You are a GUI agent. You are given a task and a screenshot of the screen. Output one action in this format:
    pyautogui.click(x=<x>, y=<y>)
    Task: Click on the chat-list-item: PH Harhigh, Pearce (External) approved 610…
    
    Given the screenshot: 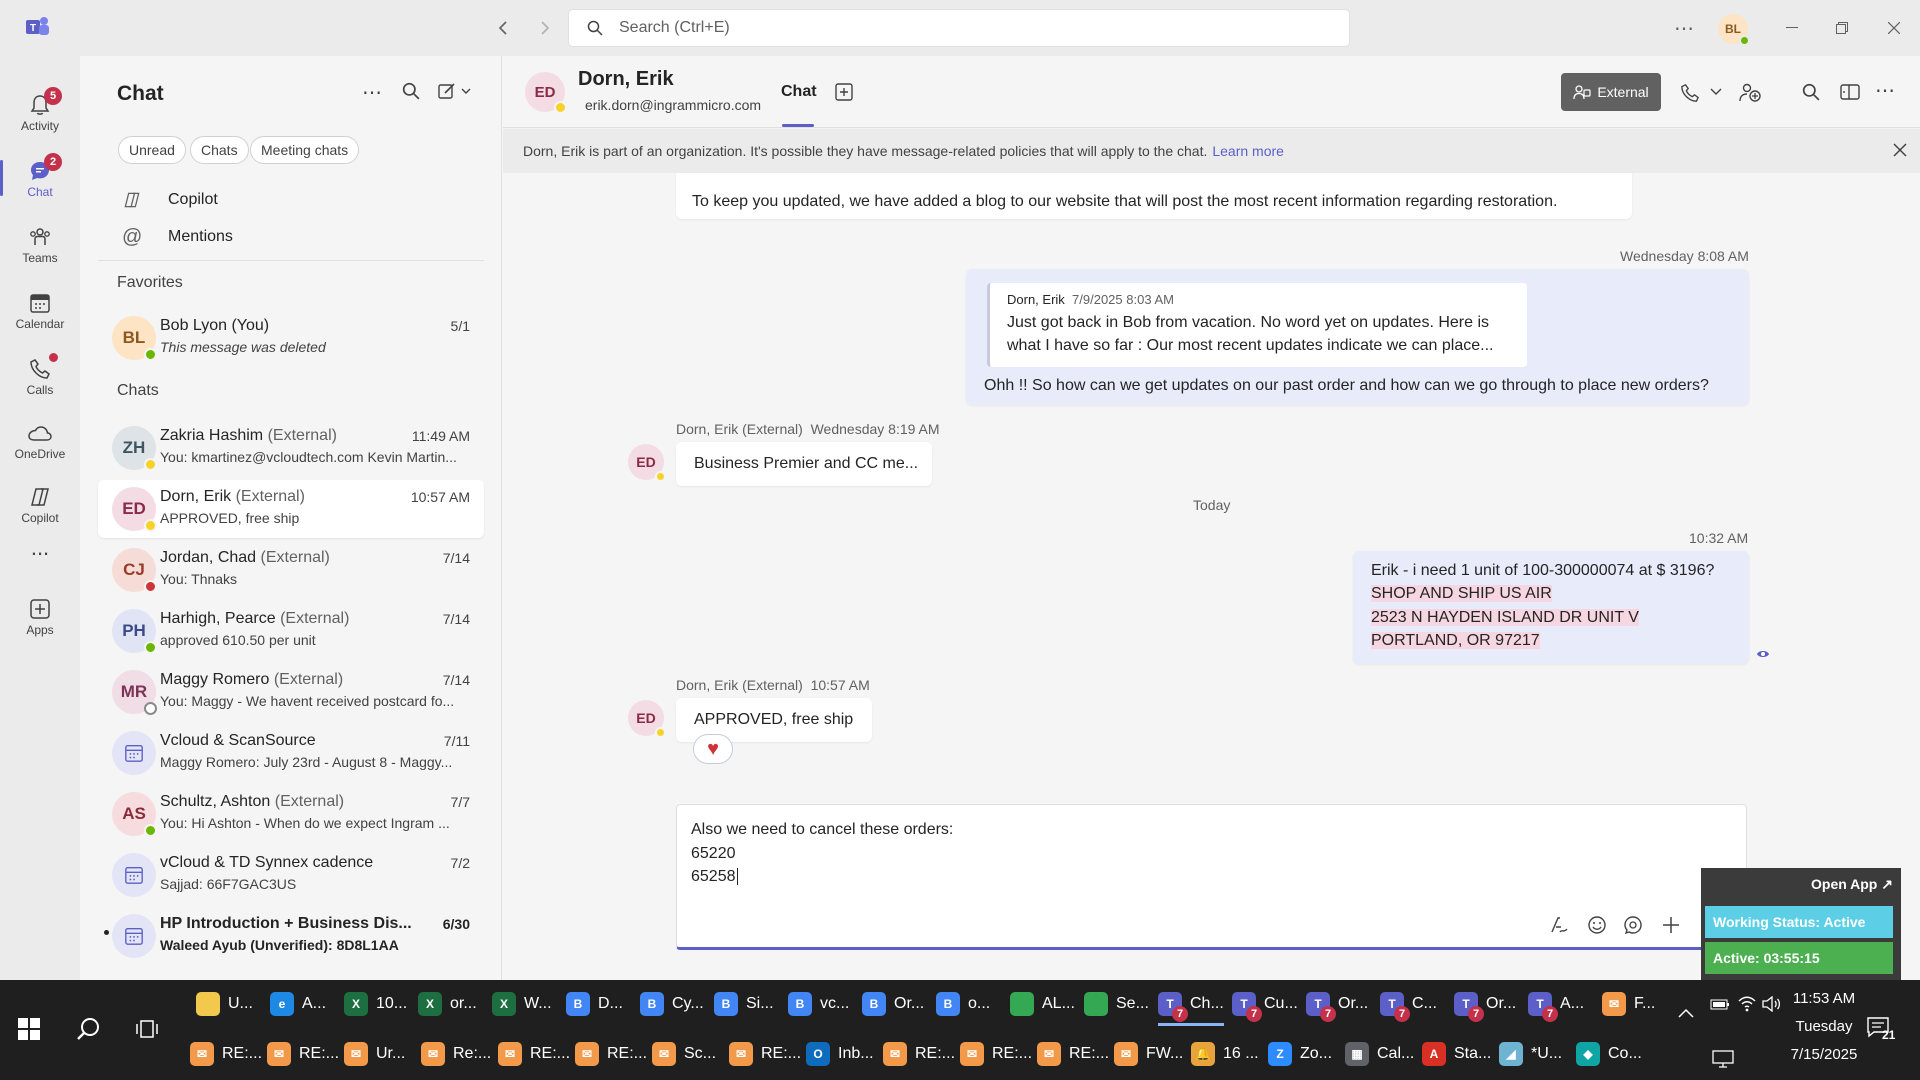 What is the action you would take?
    pyautogui.click(x=291, y=631)
    